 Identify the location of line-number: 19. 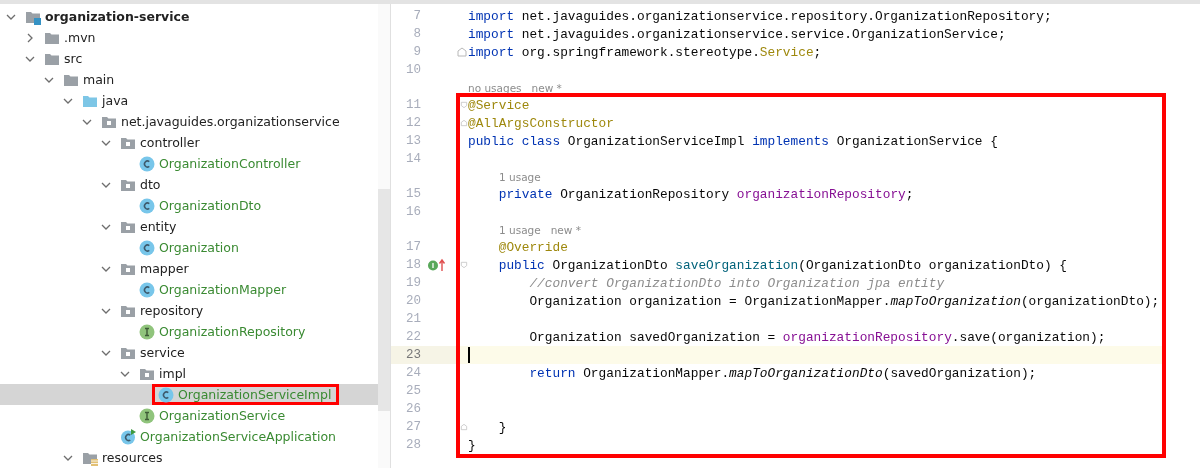
(413, 283).